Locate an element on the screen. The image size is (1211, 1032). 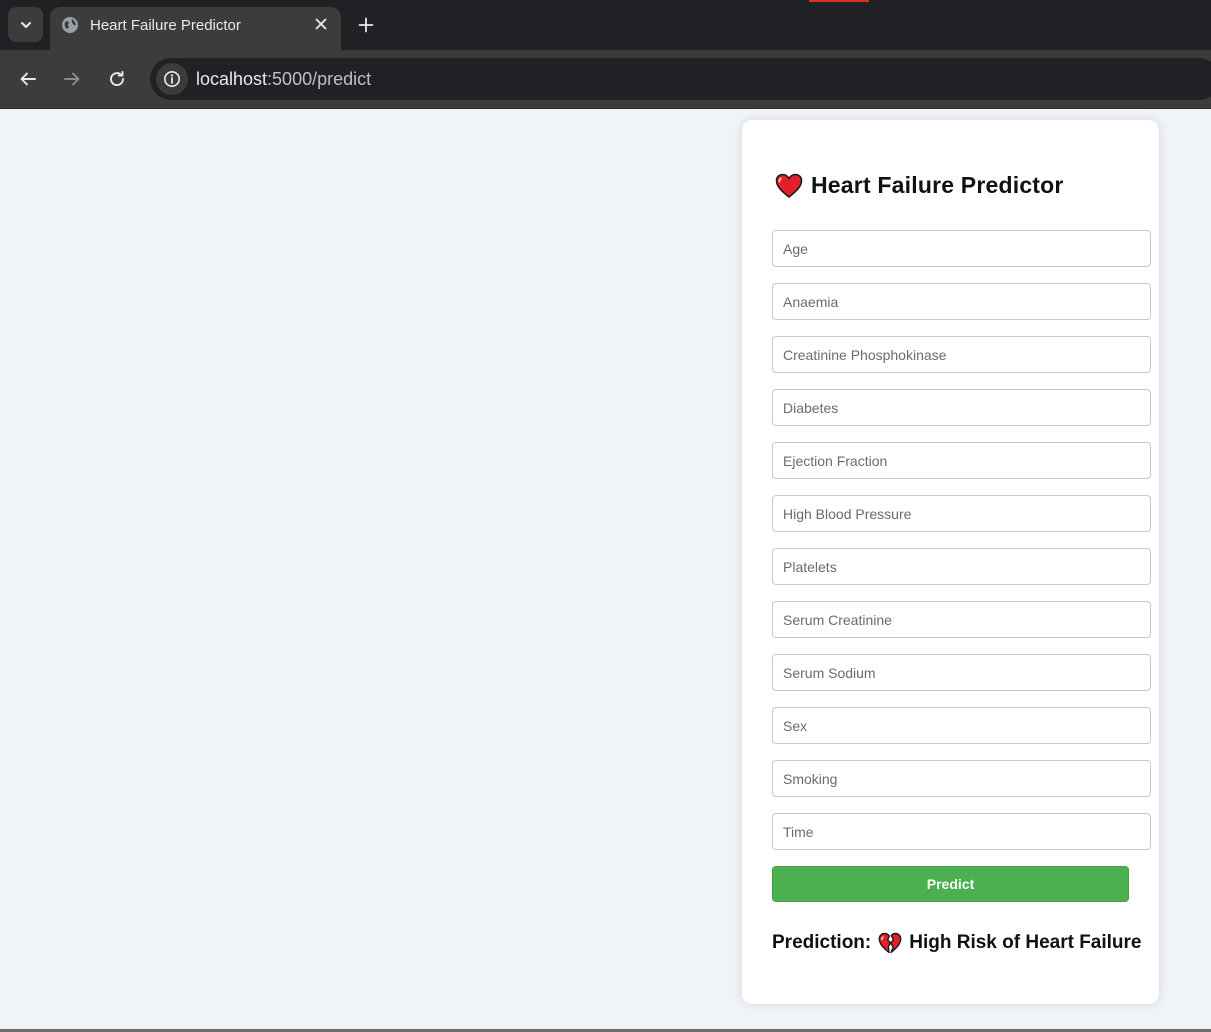
anaemia-input is located at coordinates (961, 301).